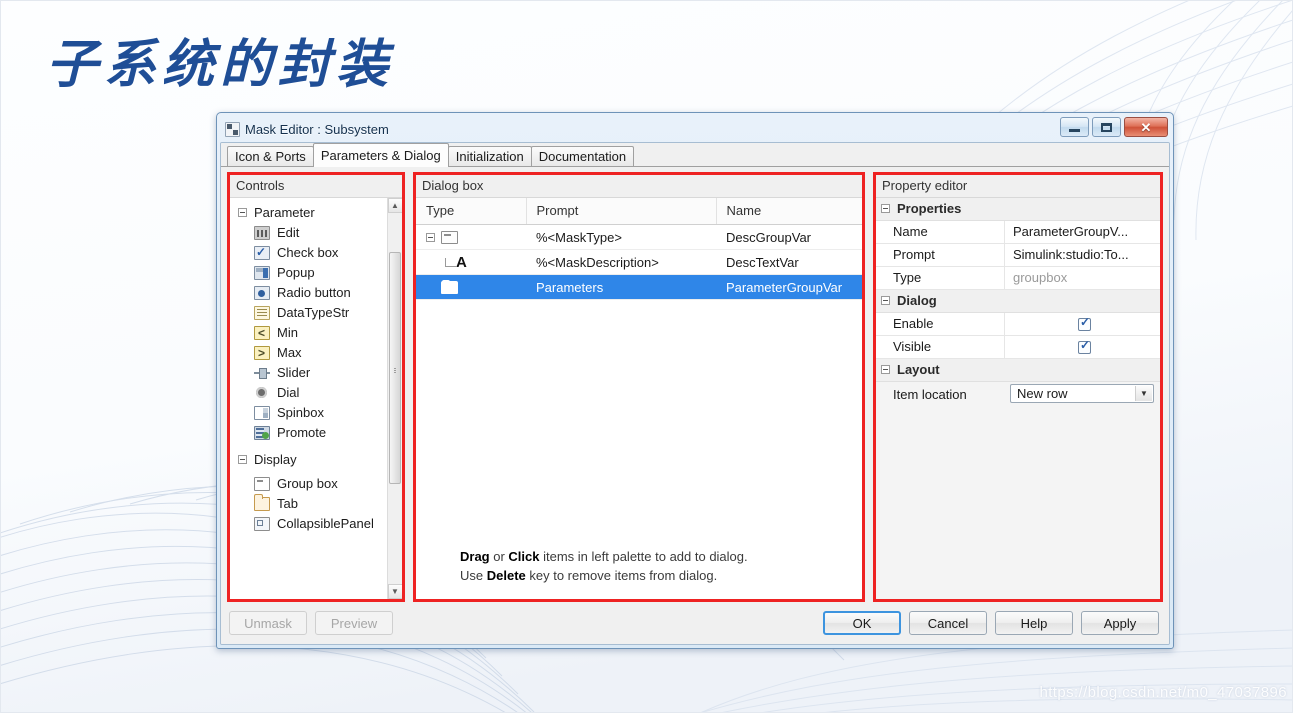 Image resolution: width=1293 pixels, height=713 pixels. I want to click on promote-icon, so click(262, 433).